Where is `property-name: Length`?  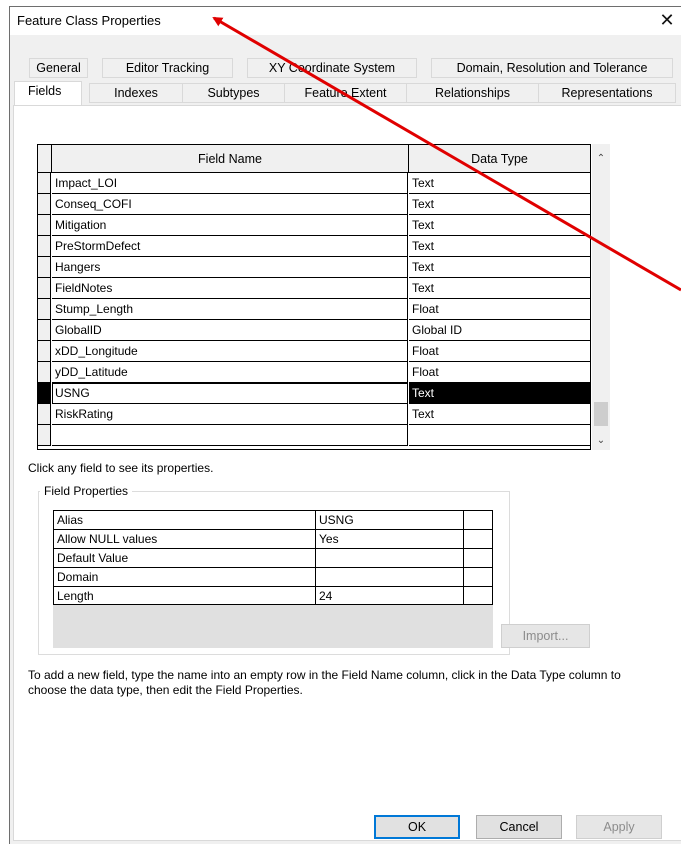 property-name: Length is located at coordinates (184, 595).